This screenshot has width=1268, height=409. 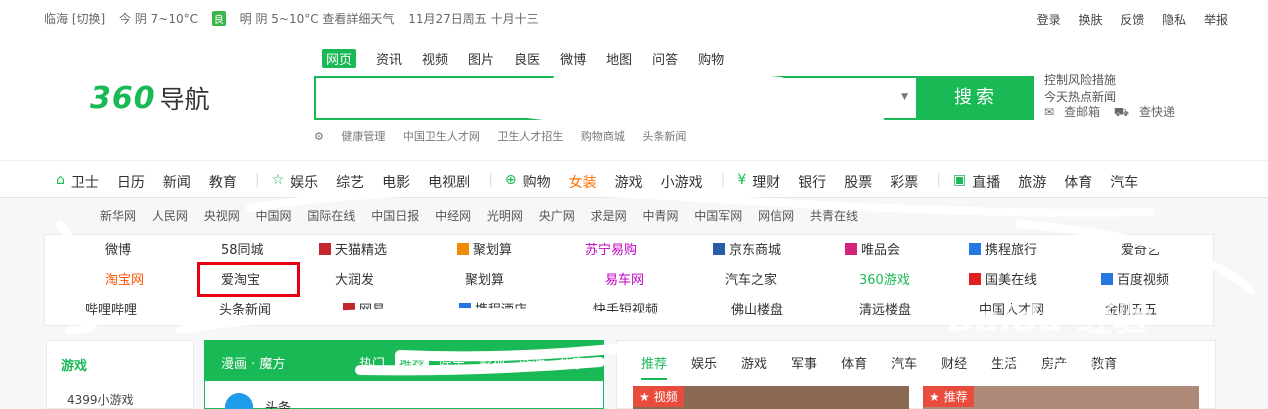 What do you see at coordinates (319, 136) in the screenshot?
I see `settings-icon: ⚙` at bounding box center [319, 136].